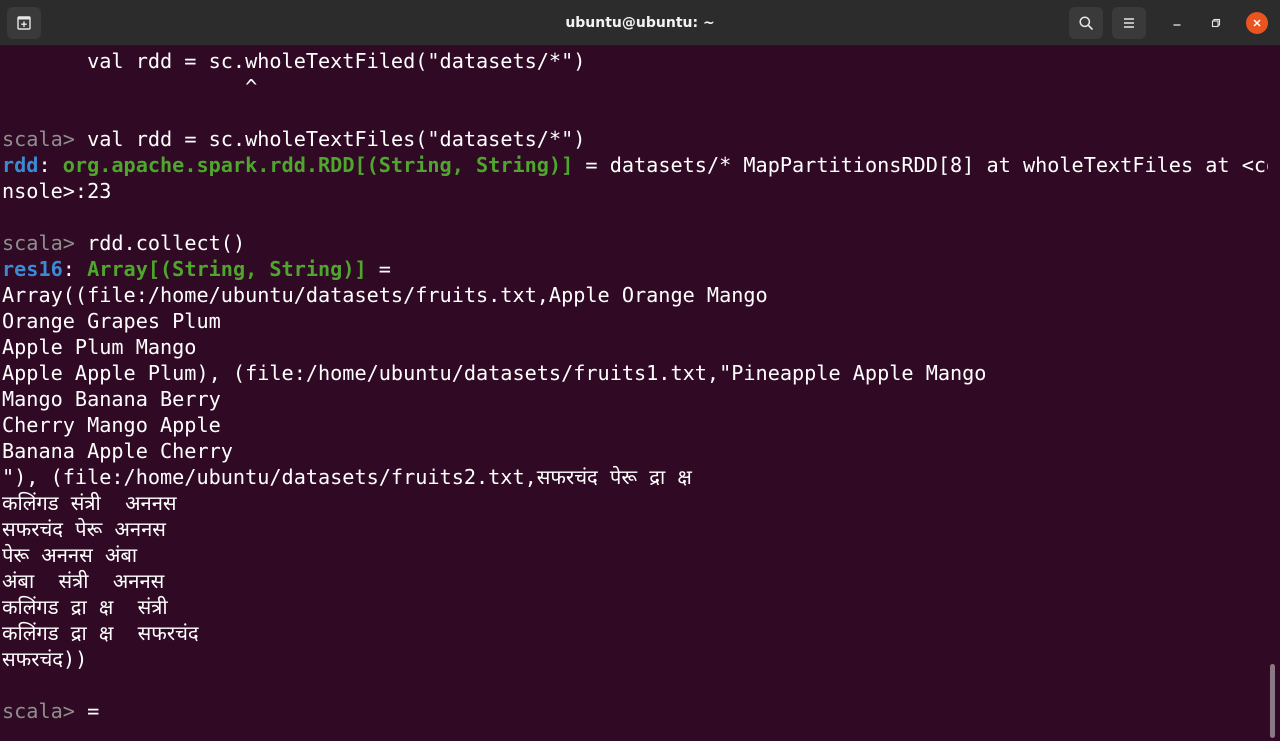 The image size is (1280, 741). I want to click on minimize-icon, so click(1177, 25).